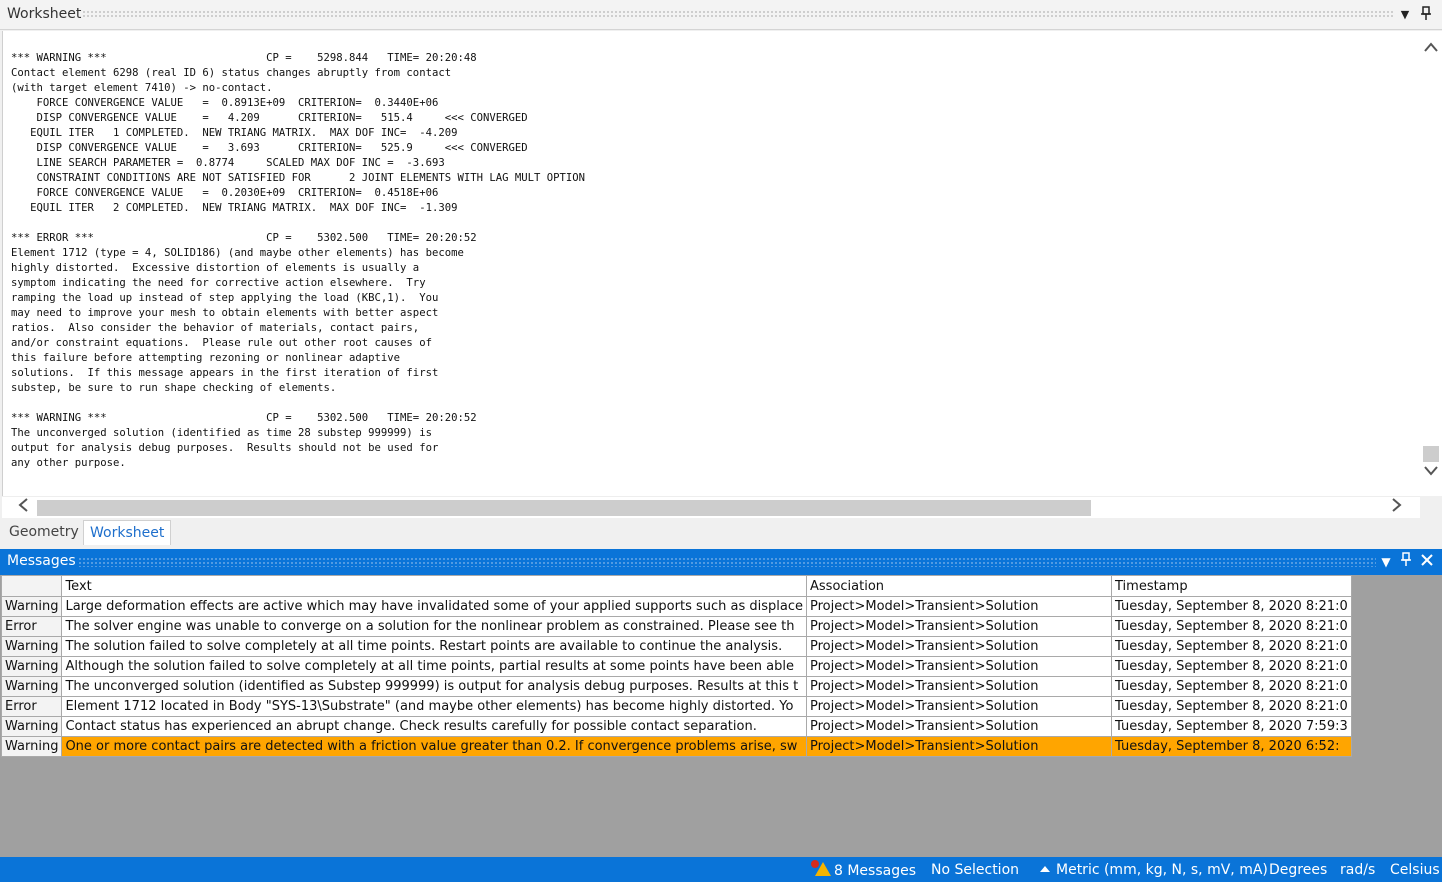 The width and height of the screenshot is (1442, 882). I want to click on vertical-scroll-thumb, so click(1431, 454).